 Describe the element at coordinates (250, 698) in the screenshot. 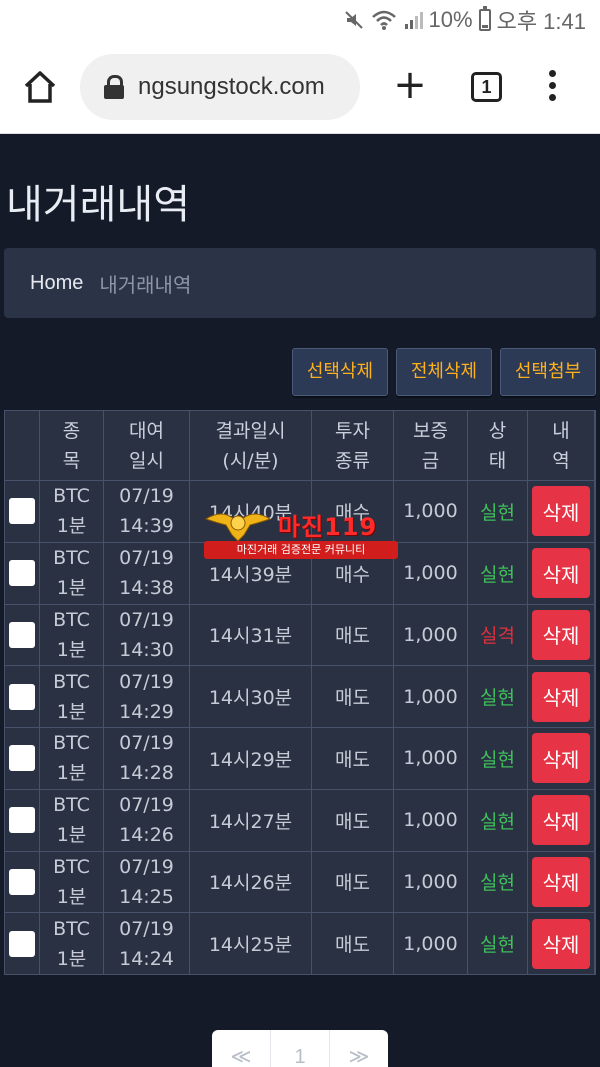

I see `result-time: 14시30분` at that location.